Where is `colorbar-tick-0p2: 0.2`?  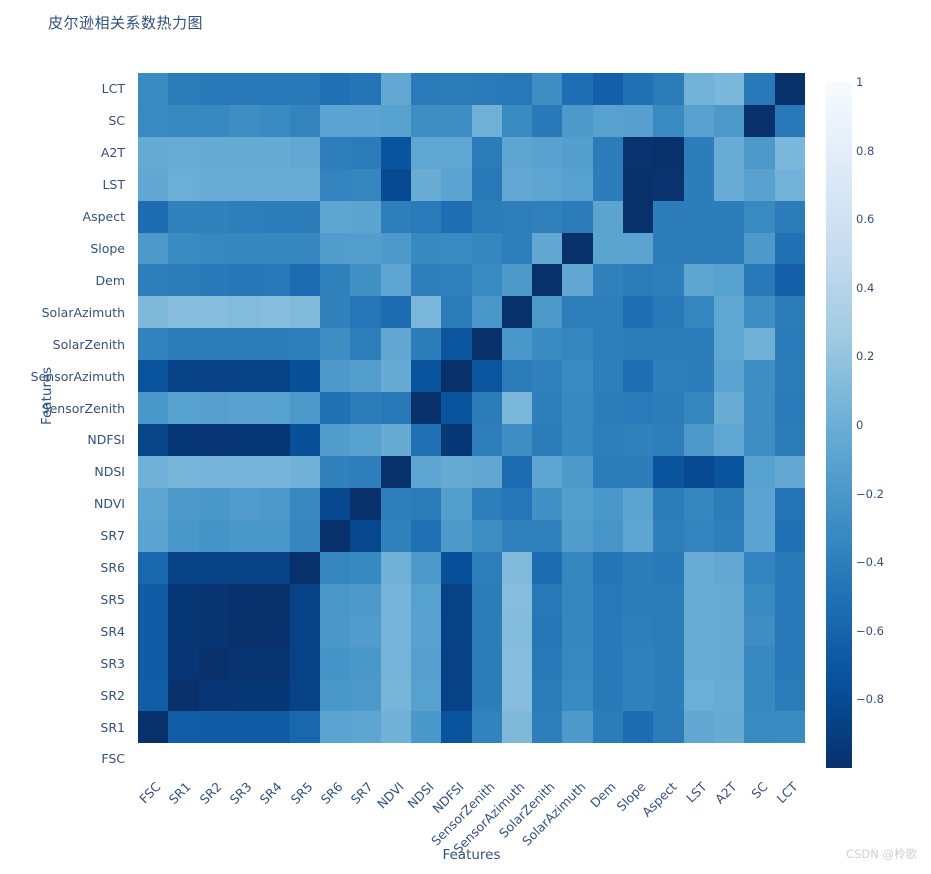
colorbar-tick-0p2: 0.2 is located at coordinates (865, 356).